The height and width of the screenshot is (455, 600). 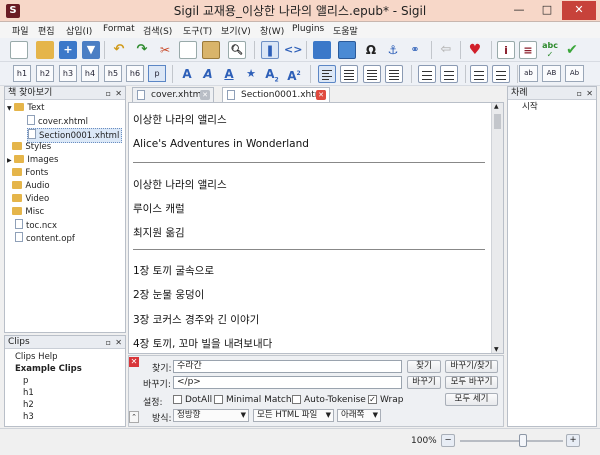 I want to click on zoom-slider-track, so click(x=511, y=440).